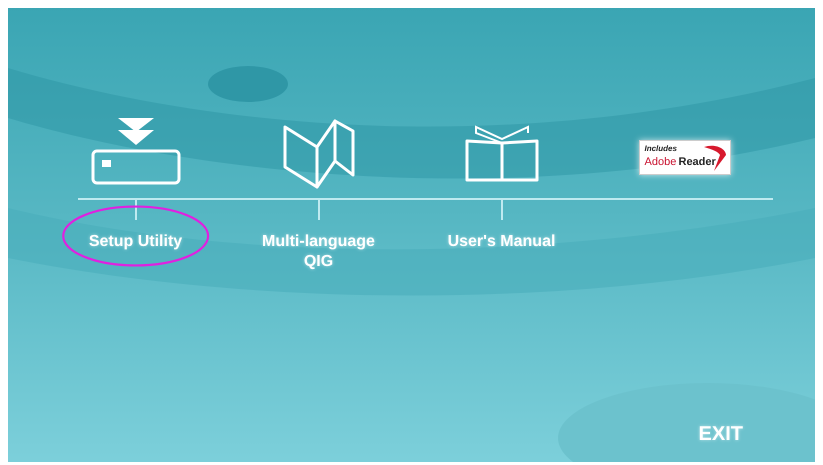  Describe the element at coordinates (318, 252) in the screenshot. I see `menu-item: Multi-language QIG` at that location.